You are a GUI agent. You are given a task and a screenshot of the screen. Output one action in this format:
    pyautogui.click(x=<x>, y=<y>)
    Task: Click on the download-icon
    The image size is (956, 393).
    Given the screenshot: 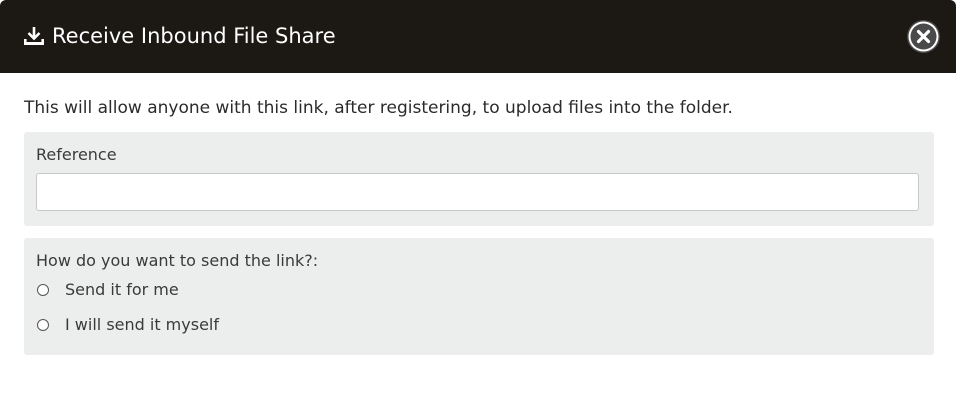 What is the action you would take?
    pyautogui.click(x=34, y=36)
    